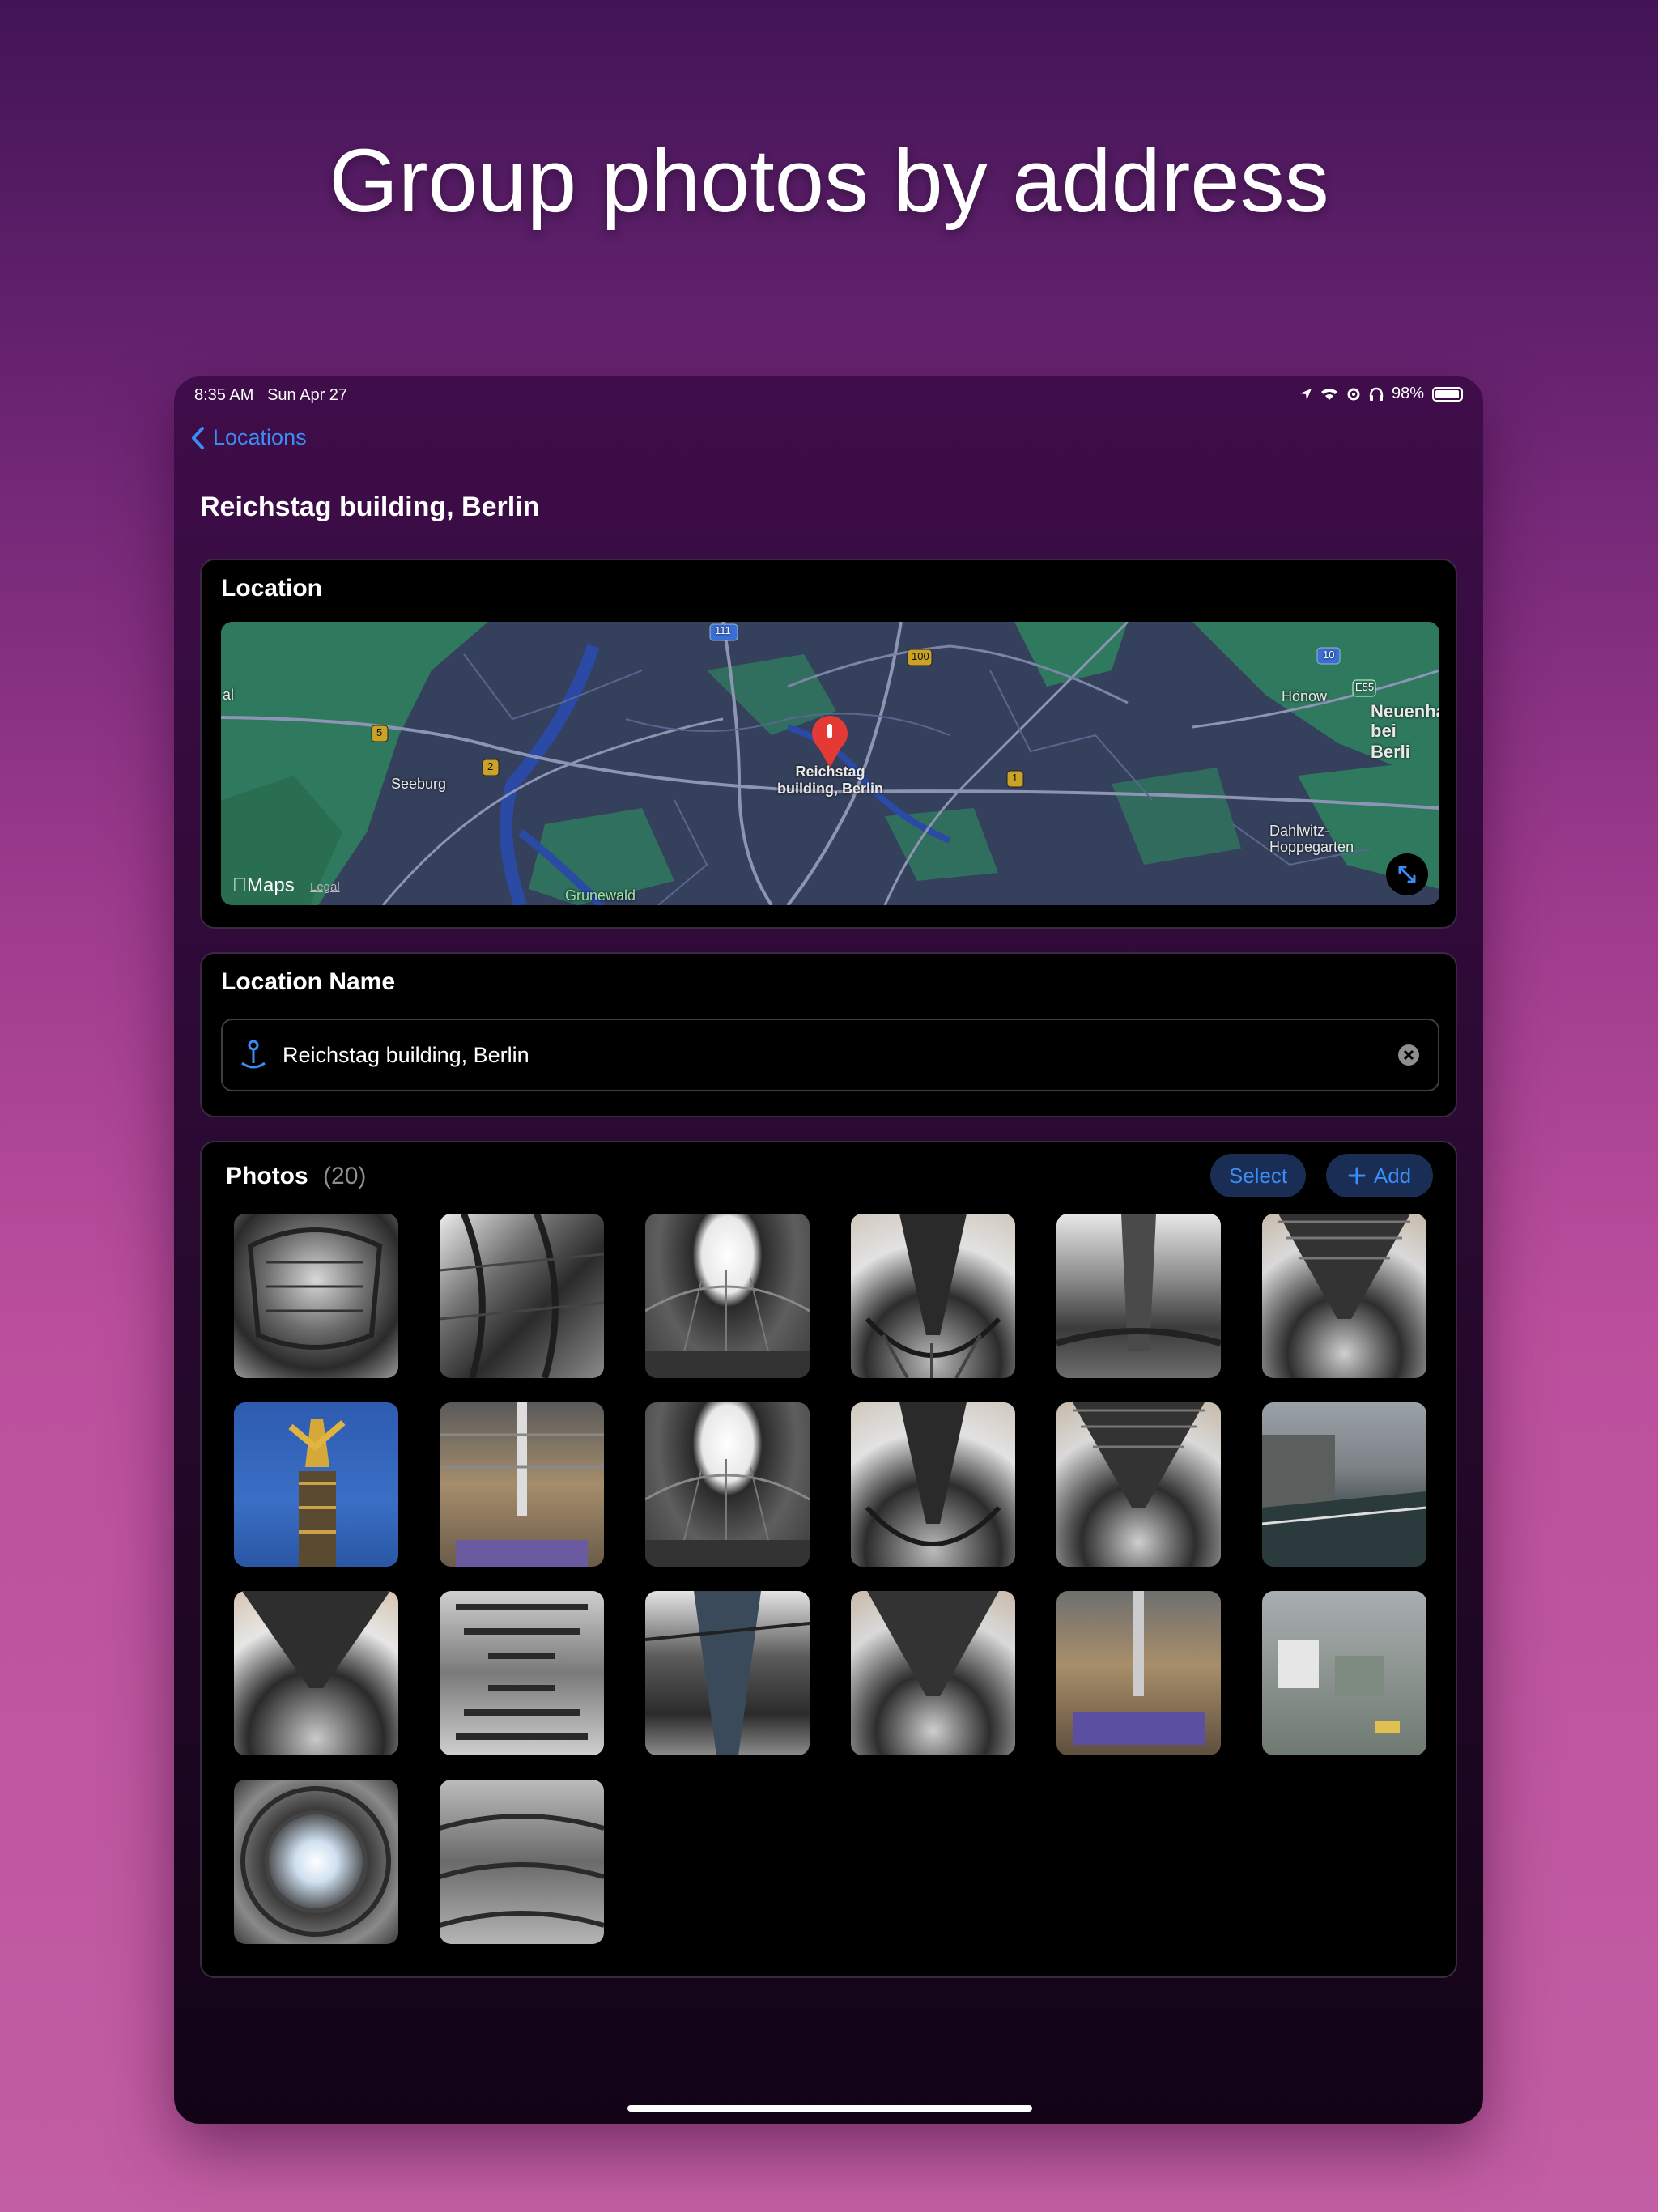 This screenshot has width=1658, height=2212. What do you see at coordinates (345, 1176) in the screenshot?
I see `photos-count: (20)` at bounding box center [345, 1176].